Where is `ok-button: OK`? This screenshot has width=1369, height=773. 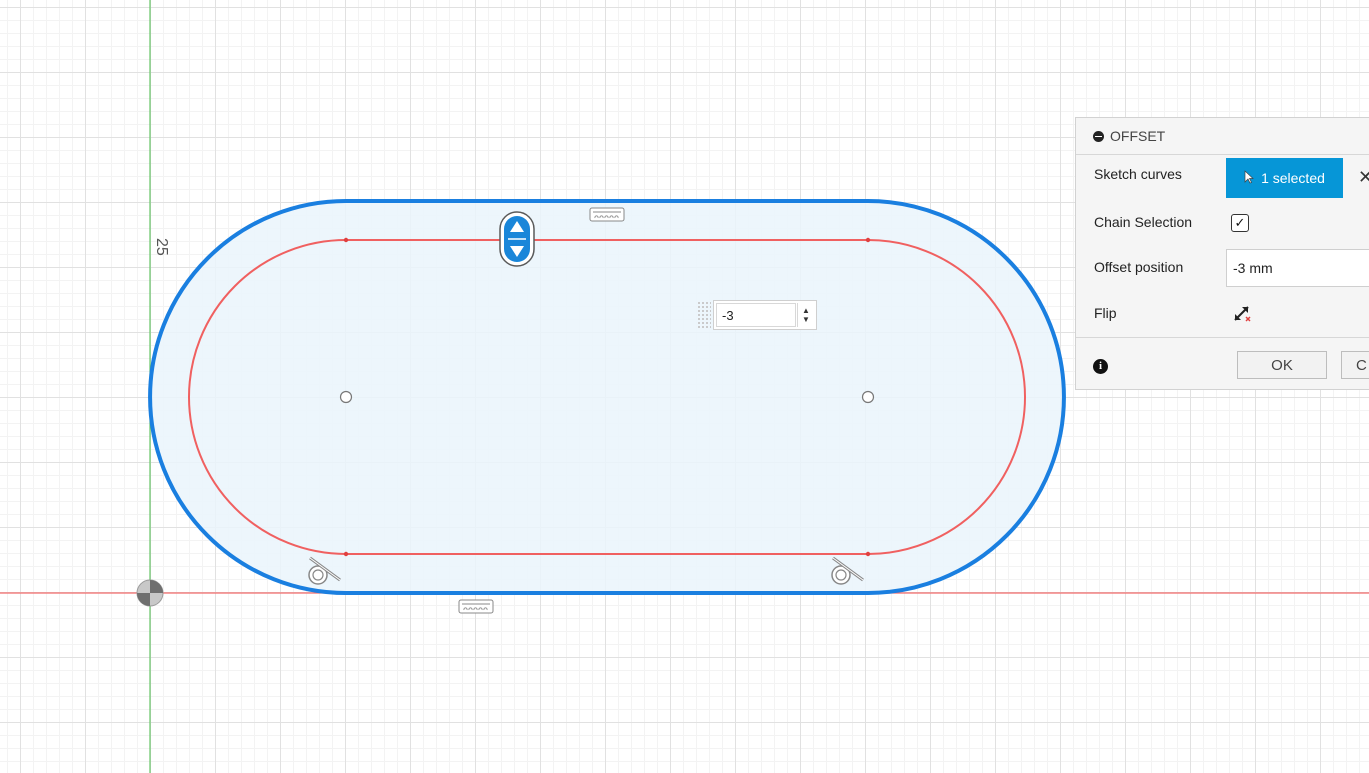
ok-button: OK is located at coordinates (1282, 365).